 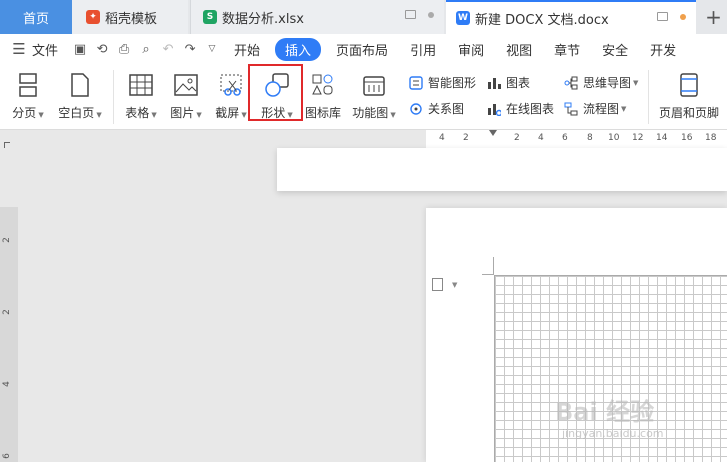 I want to click on flow-chart-label: 流程图, so click(x=601, y=109).